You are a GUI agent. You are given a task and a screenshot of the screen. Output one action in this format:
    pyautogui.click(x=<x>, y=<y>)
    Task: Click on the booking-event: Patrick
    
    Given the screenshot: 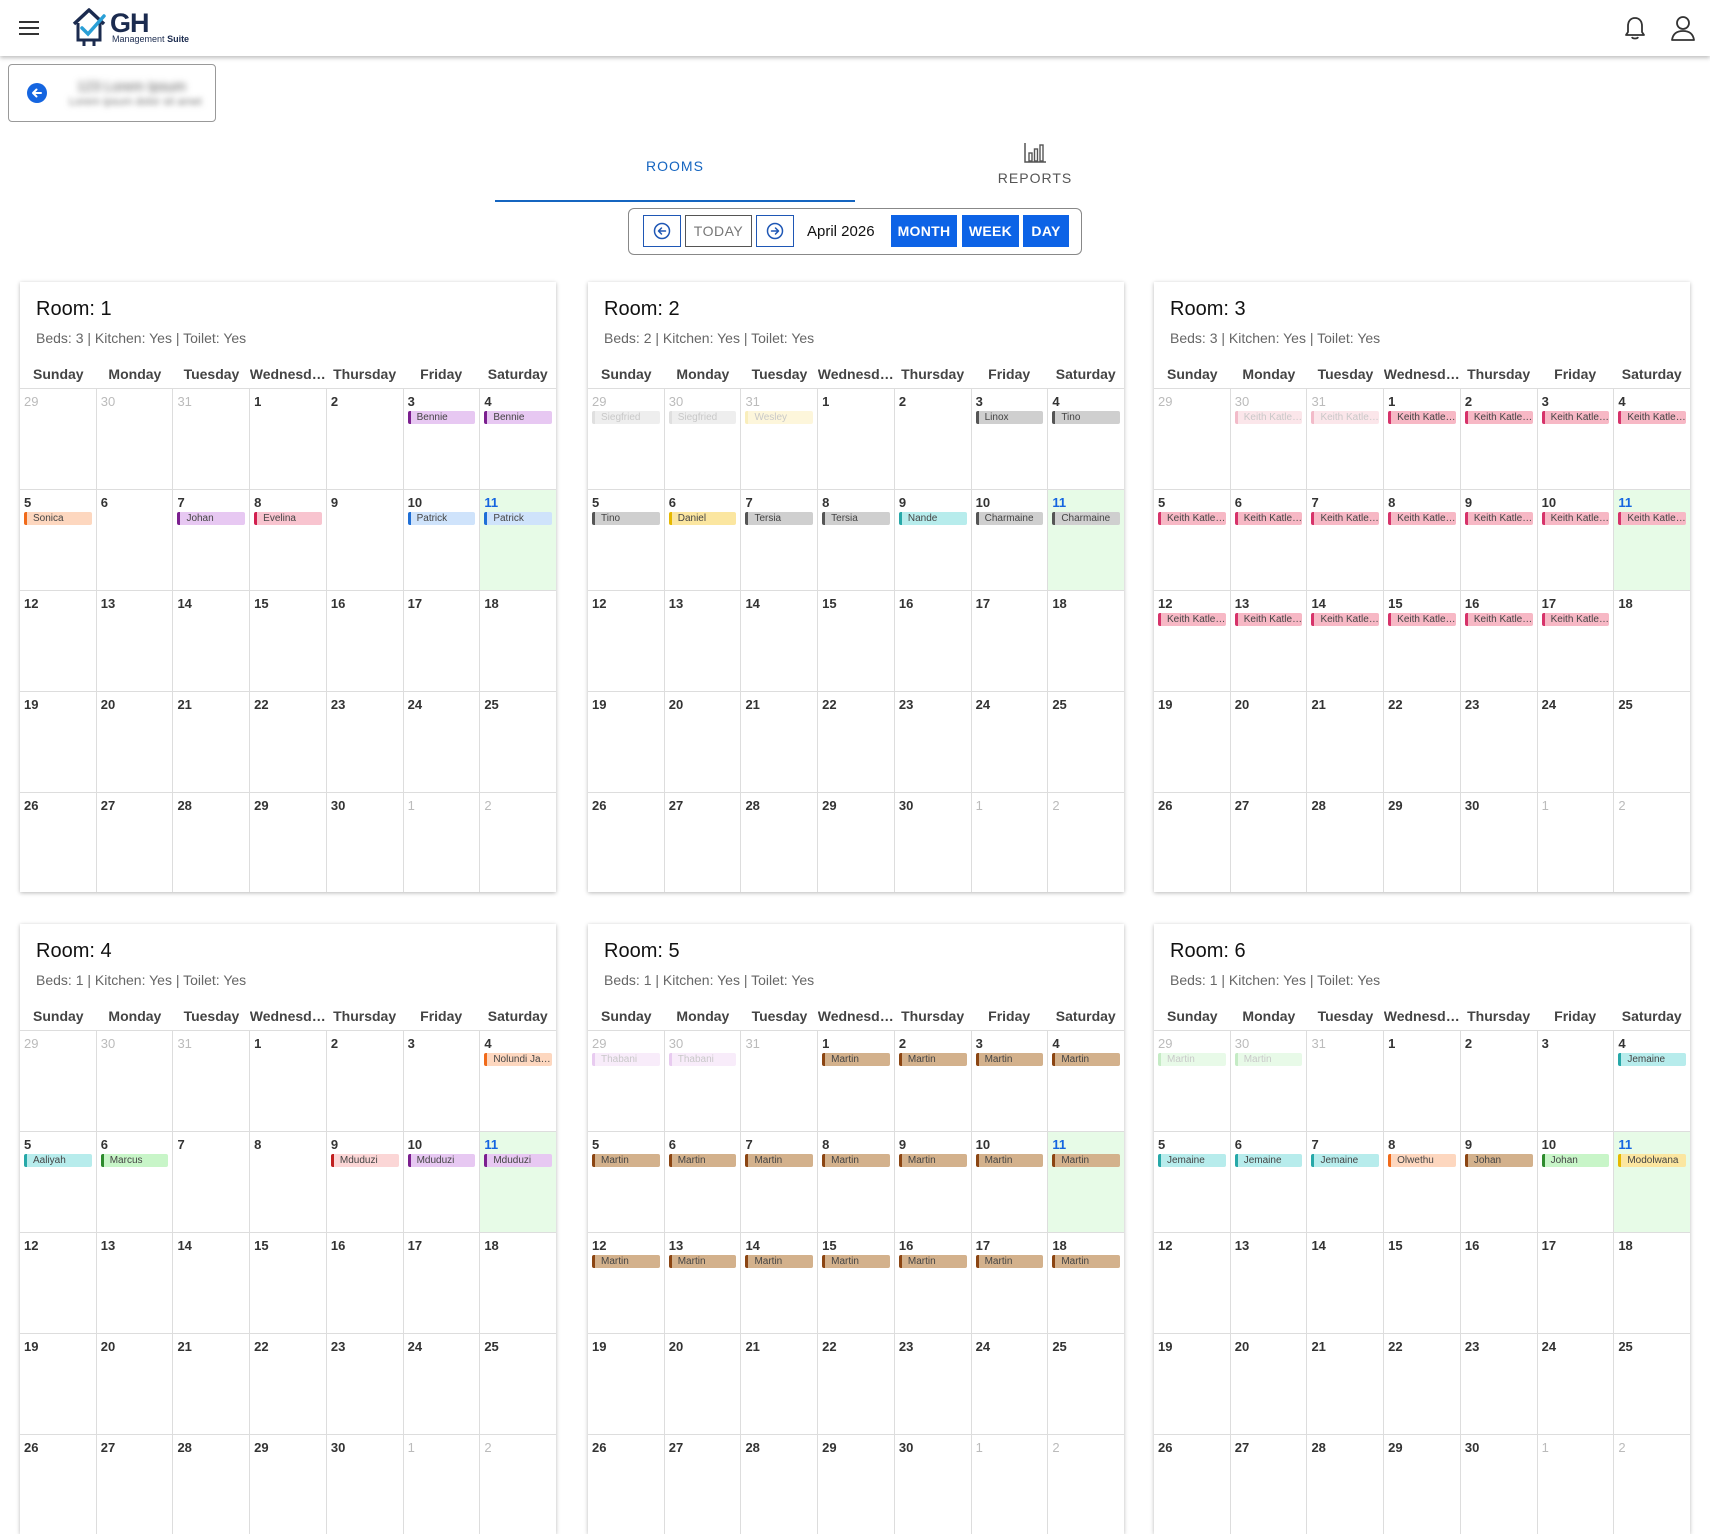 What is the action you would take?
    pyautogui.click(x=518, y=518)
    